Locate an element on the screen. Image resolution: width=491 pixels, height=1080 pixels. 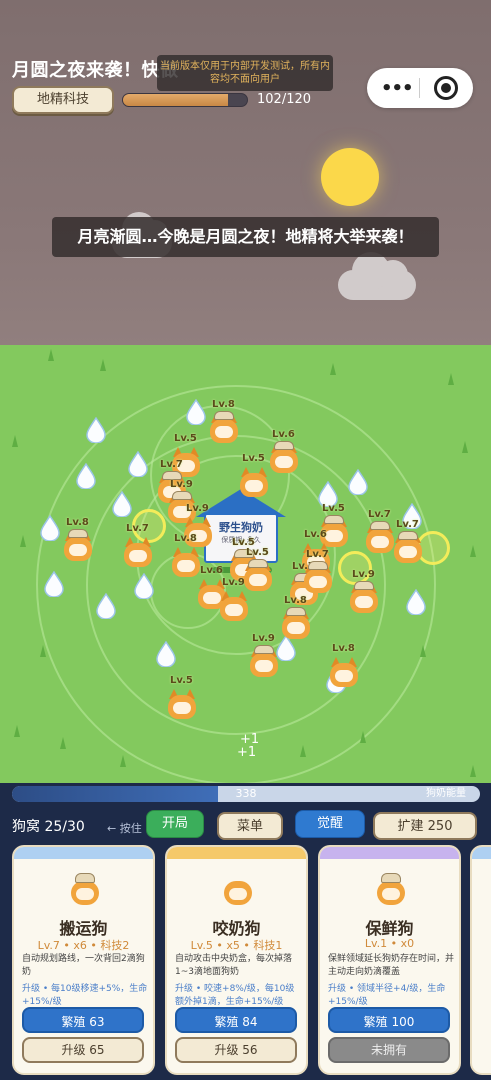
dog-card-peek is located at coordinates (480, 960).